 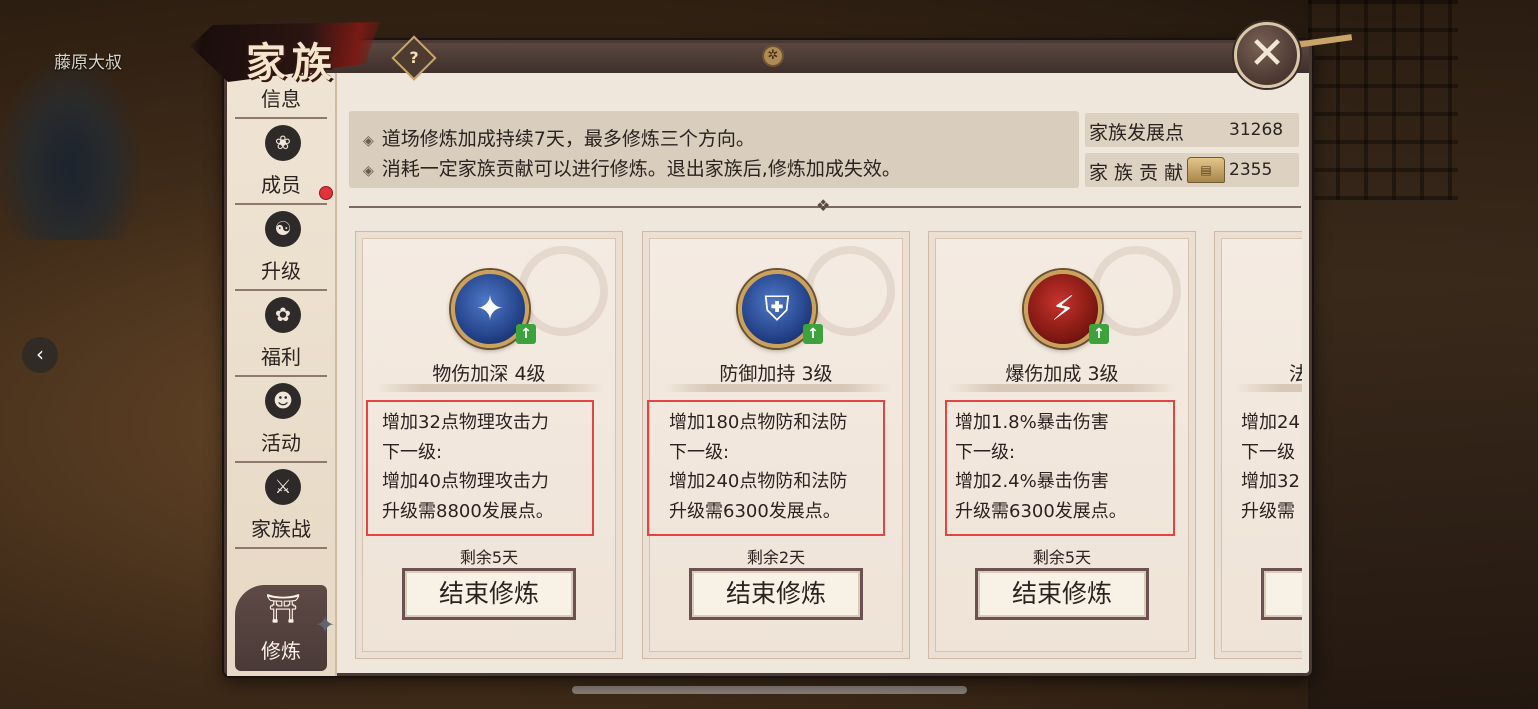 What do you see at coordinates (1062, 374) in the screenshot?
I see `skill-name: 爆伤加成 3级` at bounding box center [1062, 374].